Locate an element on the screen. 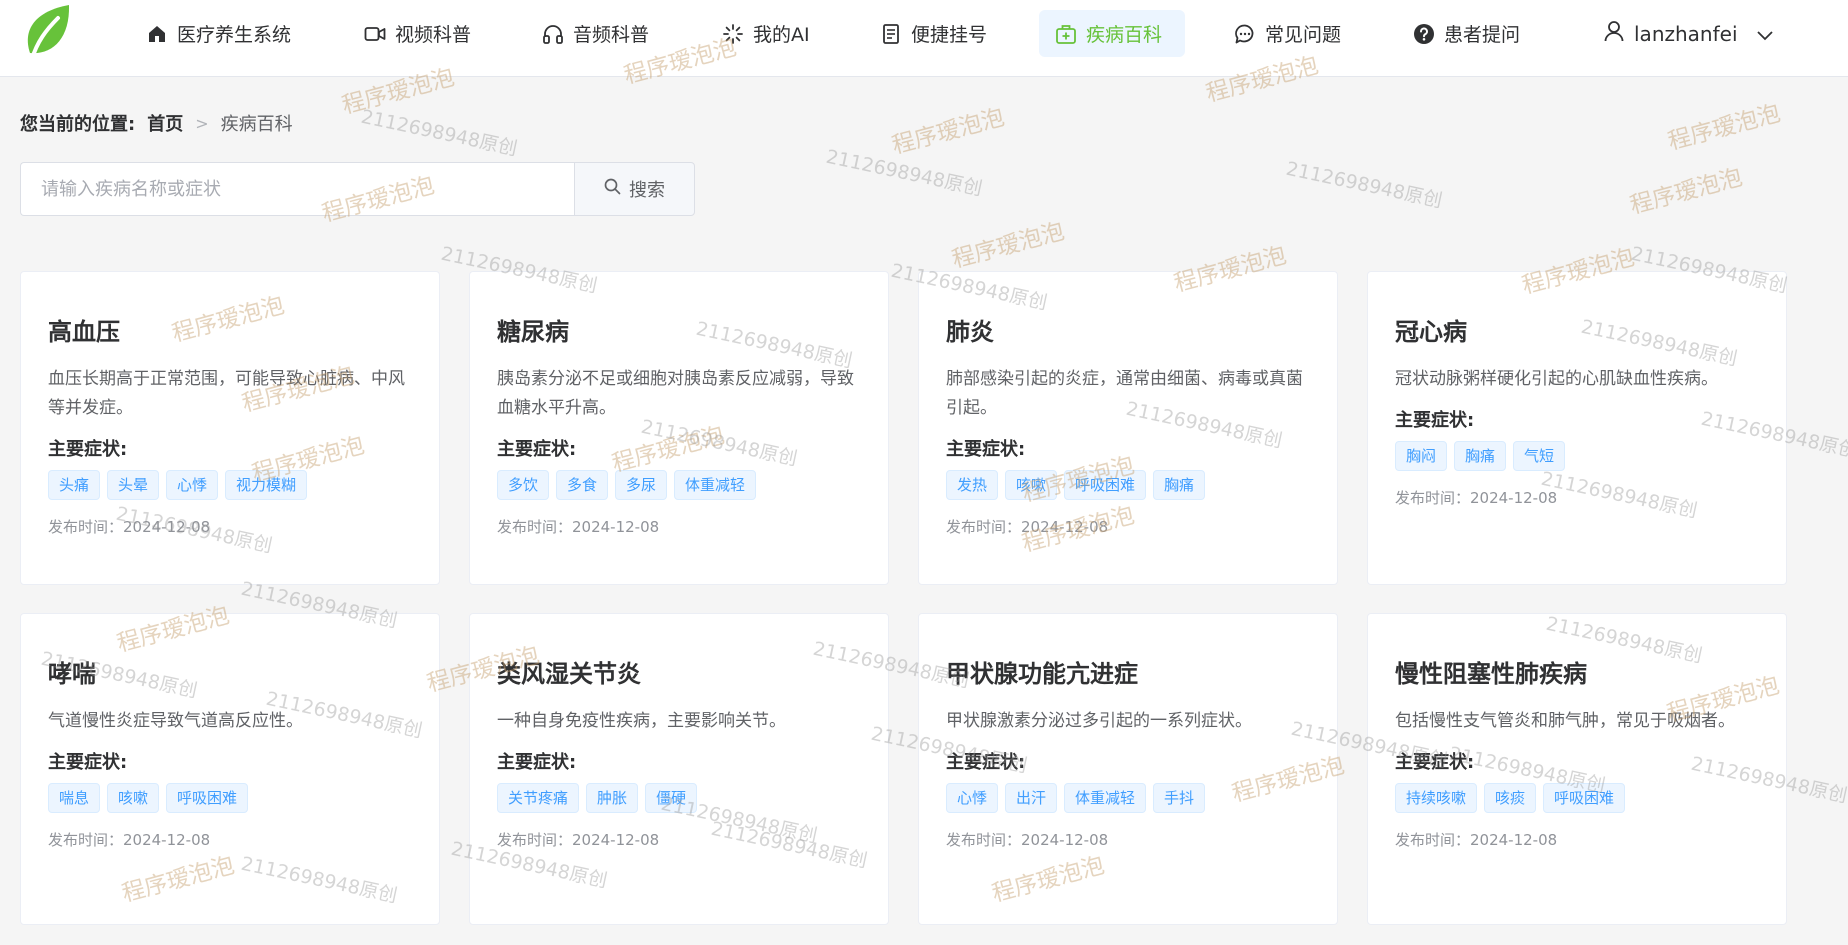 This screenshot has height=945, width=1848. symptom-tags: 多饮 多食 多尿 体重减轻 is located at coordinates (679, 484).